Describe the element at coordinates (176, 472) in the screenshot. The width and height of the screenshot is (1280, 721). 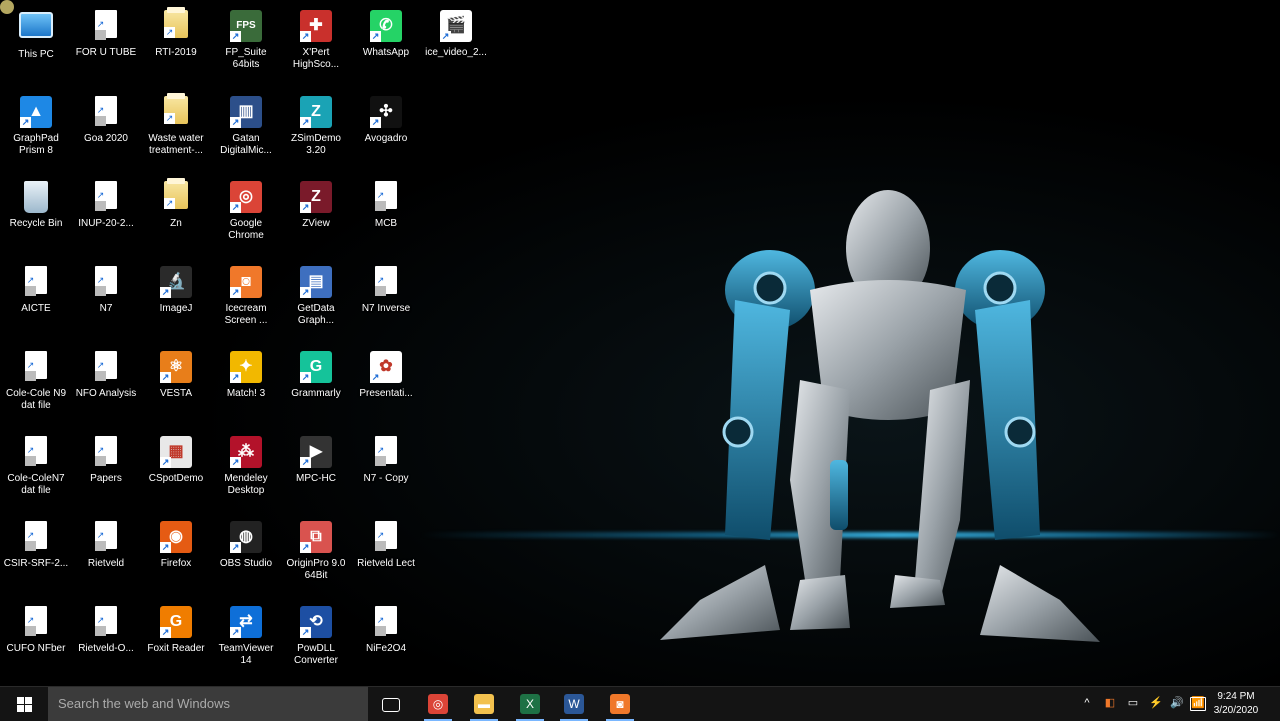
I see `desktop-icon-cspotdemo: ▦ CSpotDemo` at that location.